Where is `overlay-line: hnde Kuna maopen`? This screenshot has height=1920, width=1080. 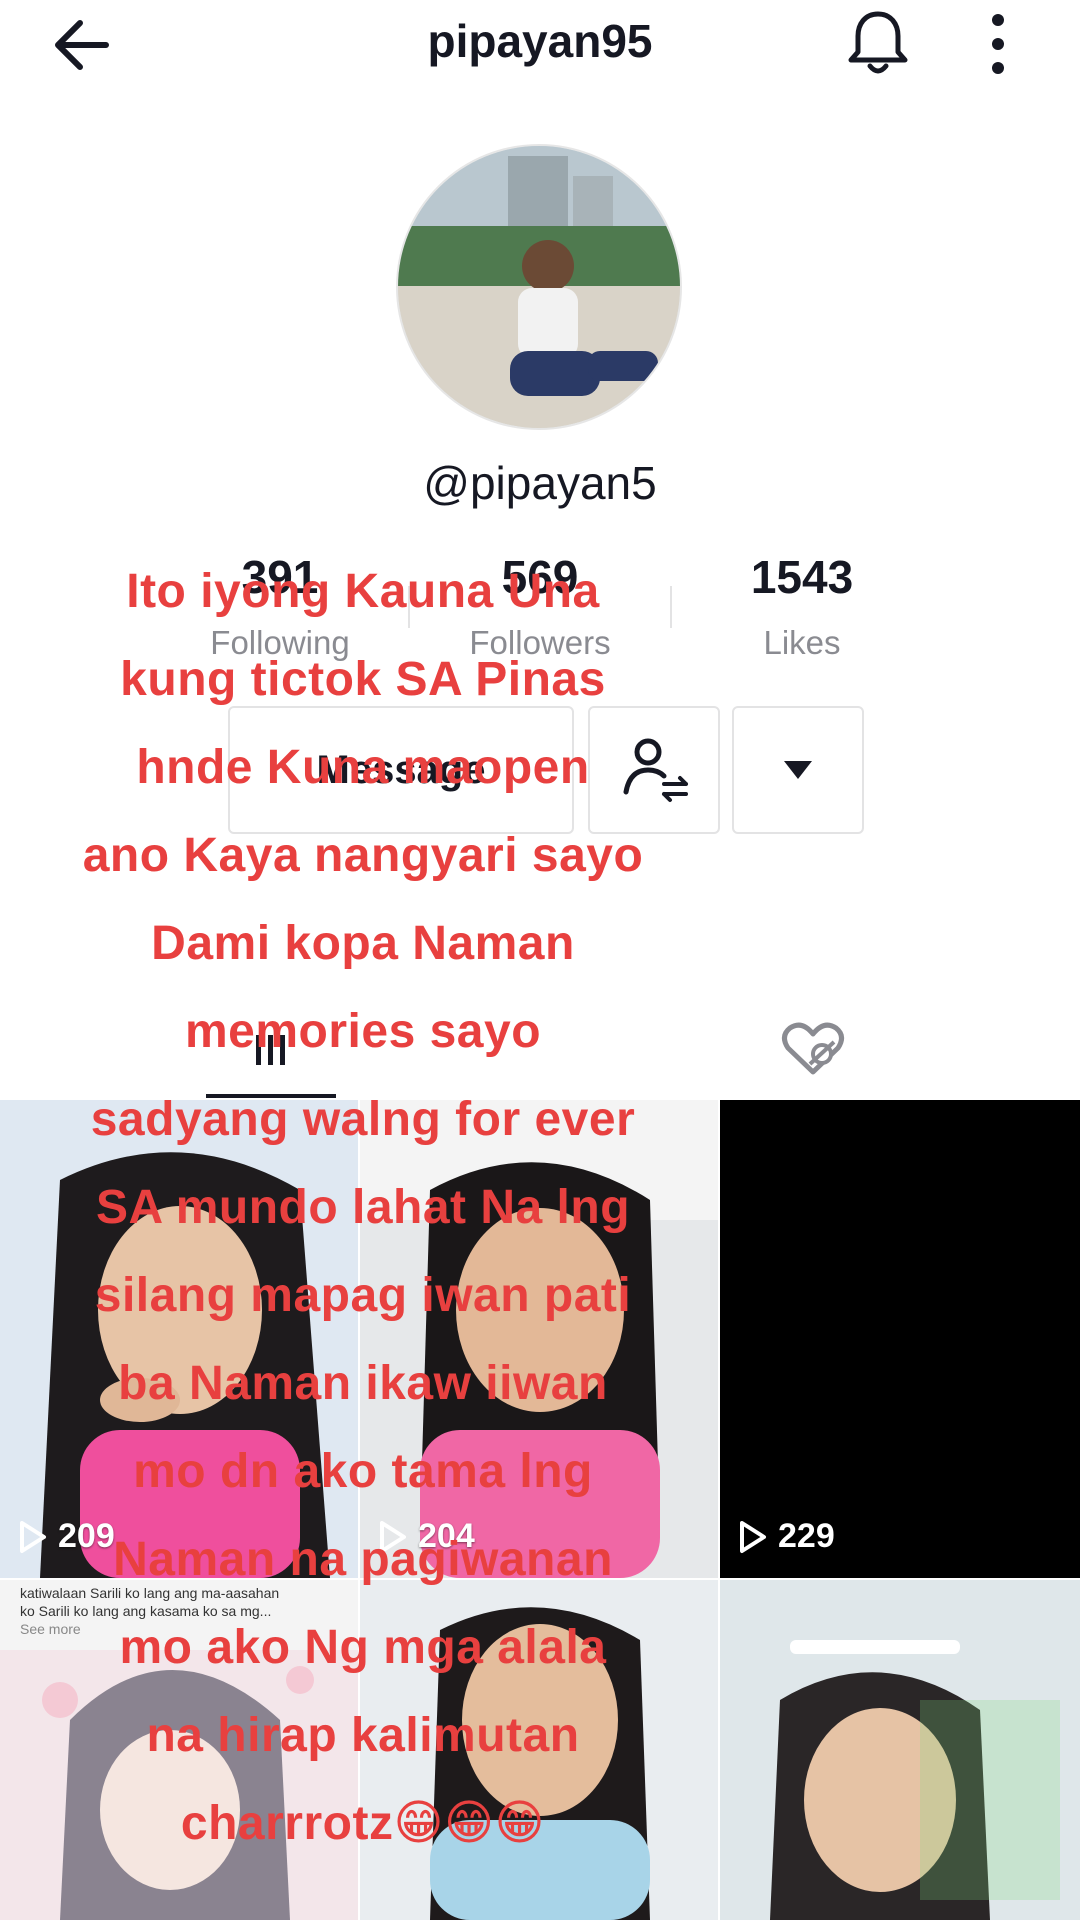
overlay-line: hnde Kuna maopen is located at coordinates (363, 767).